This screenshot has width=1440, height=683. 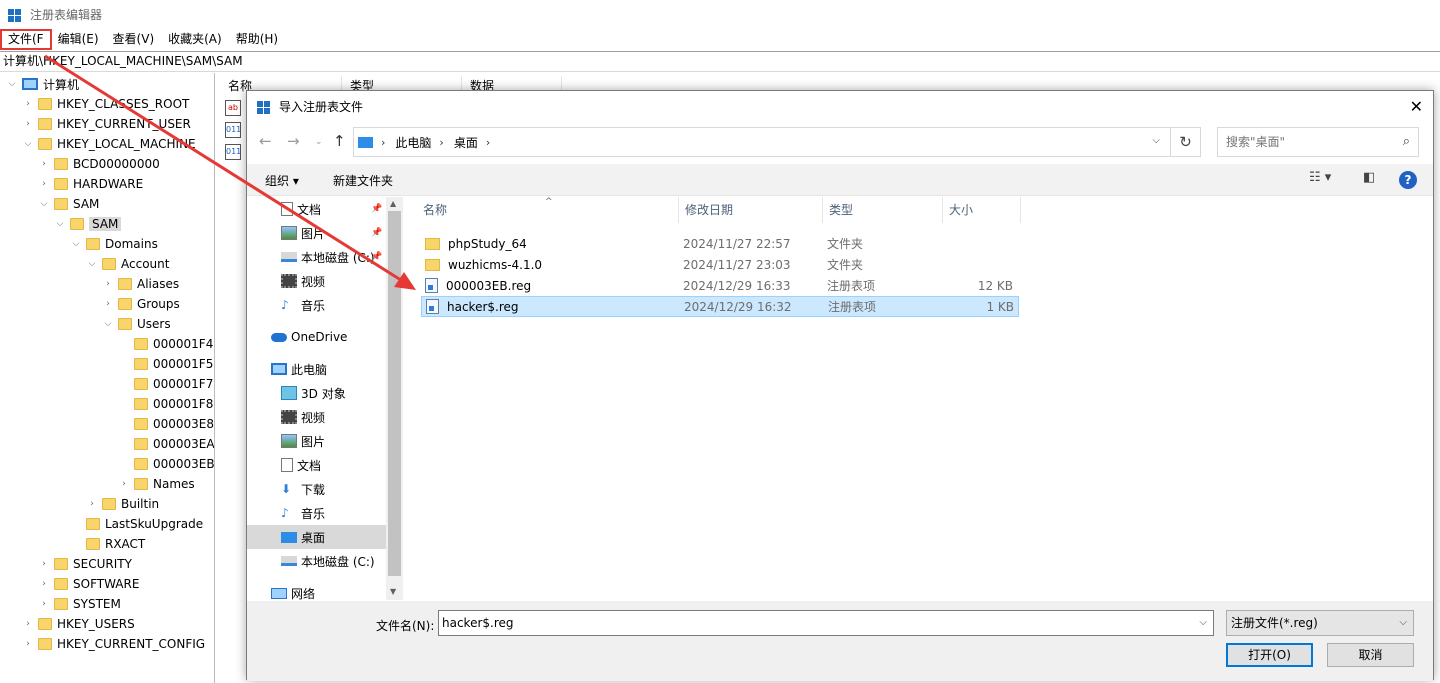 I want to click on tree-node: › Names, so click(x=156, y=484).